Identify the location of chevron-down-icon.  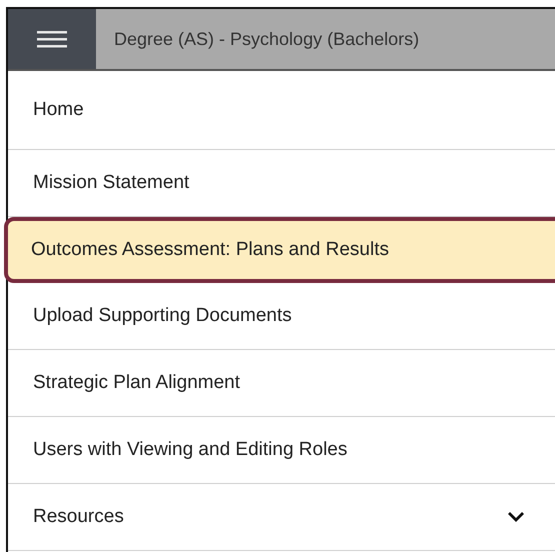
(516, 517).